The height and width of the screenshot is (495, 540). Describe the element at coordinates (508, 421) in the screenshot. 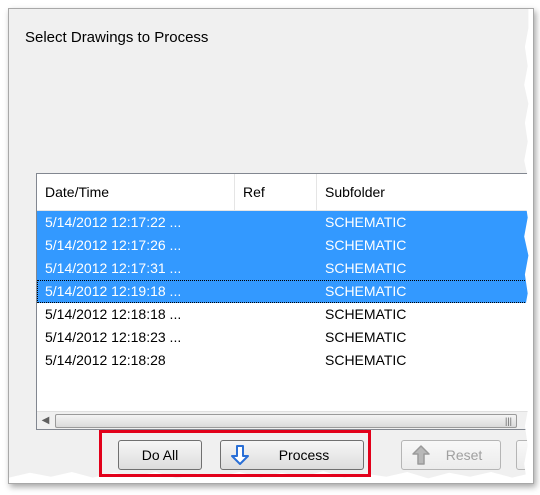

I see `grip-icon: |||` at that location.